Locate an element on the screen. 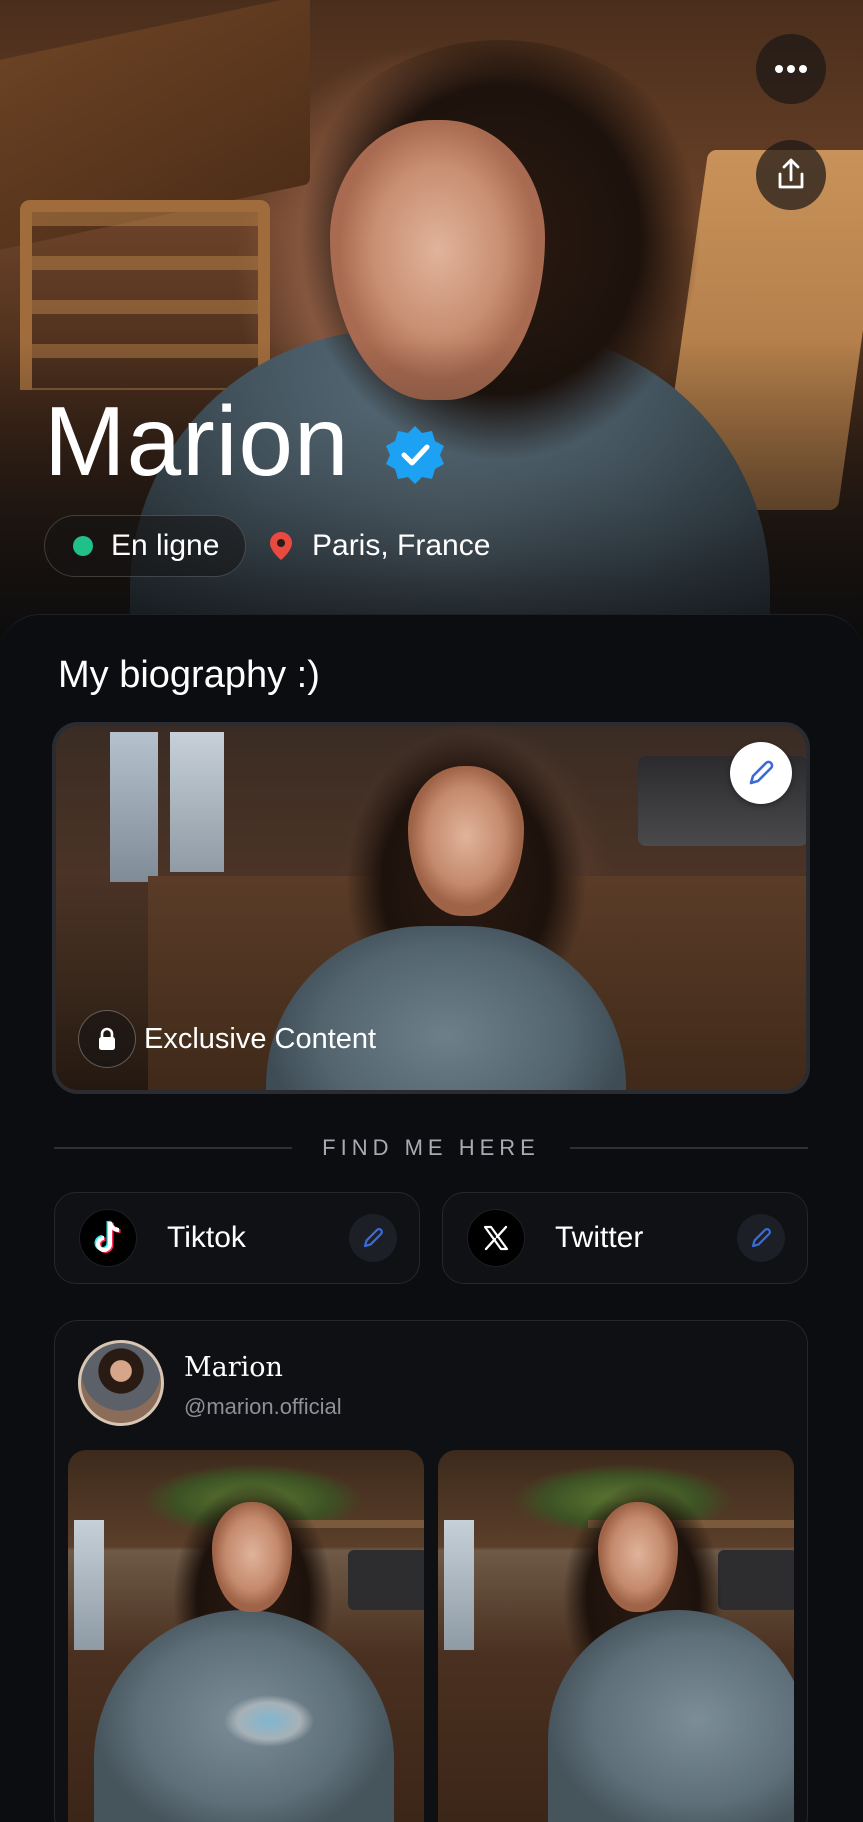 This screenshot has width=863, height=1822. lock-icon-wrap is located at coordinates (107, 1039).